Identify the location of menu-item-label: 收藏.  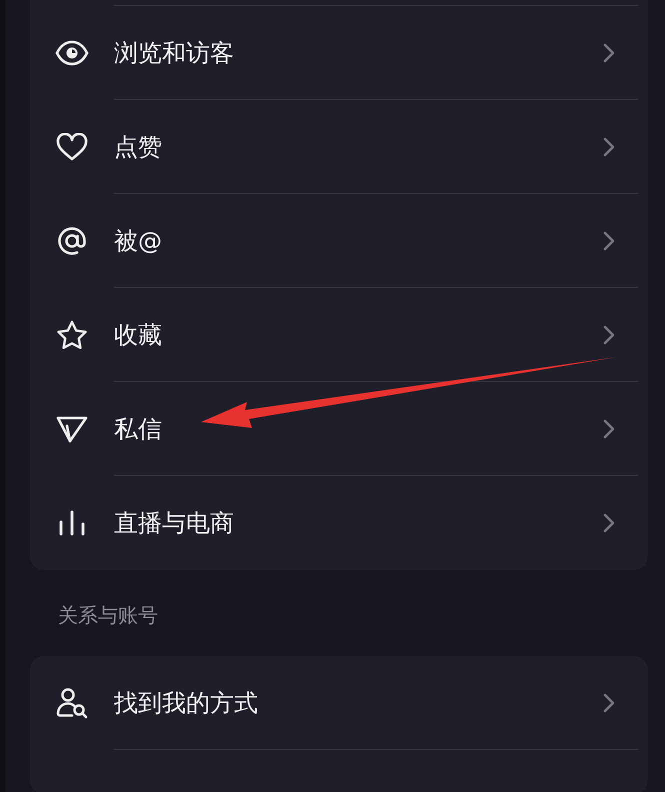
(358, 335).